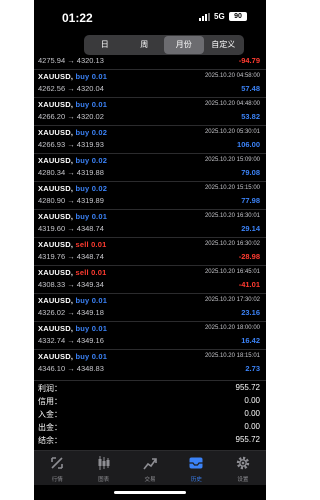 This screenshot has width=320, height=500. What do you see at coordinates (232, 244) in the screenshot?
I see `trade-date: 2025.10.20 16:30:02` at bounding box center [232, 244].